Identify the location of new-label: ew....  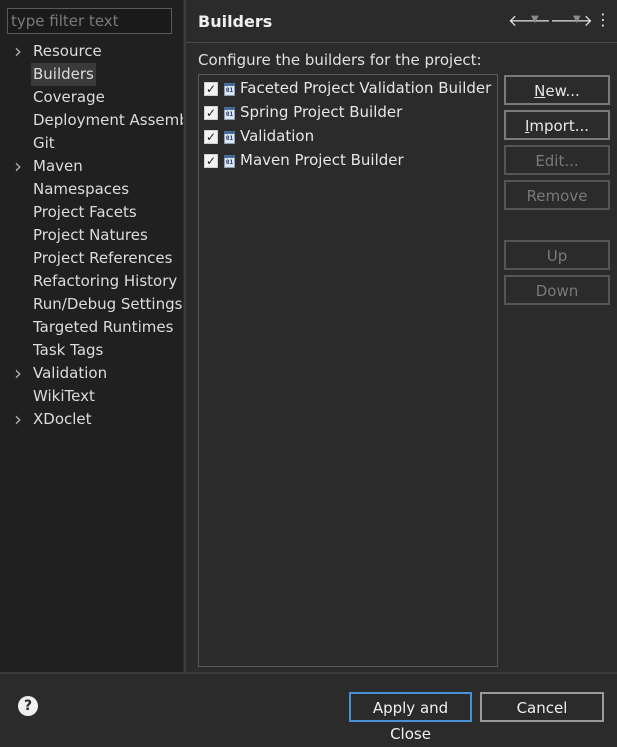
(562, 91).